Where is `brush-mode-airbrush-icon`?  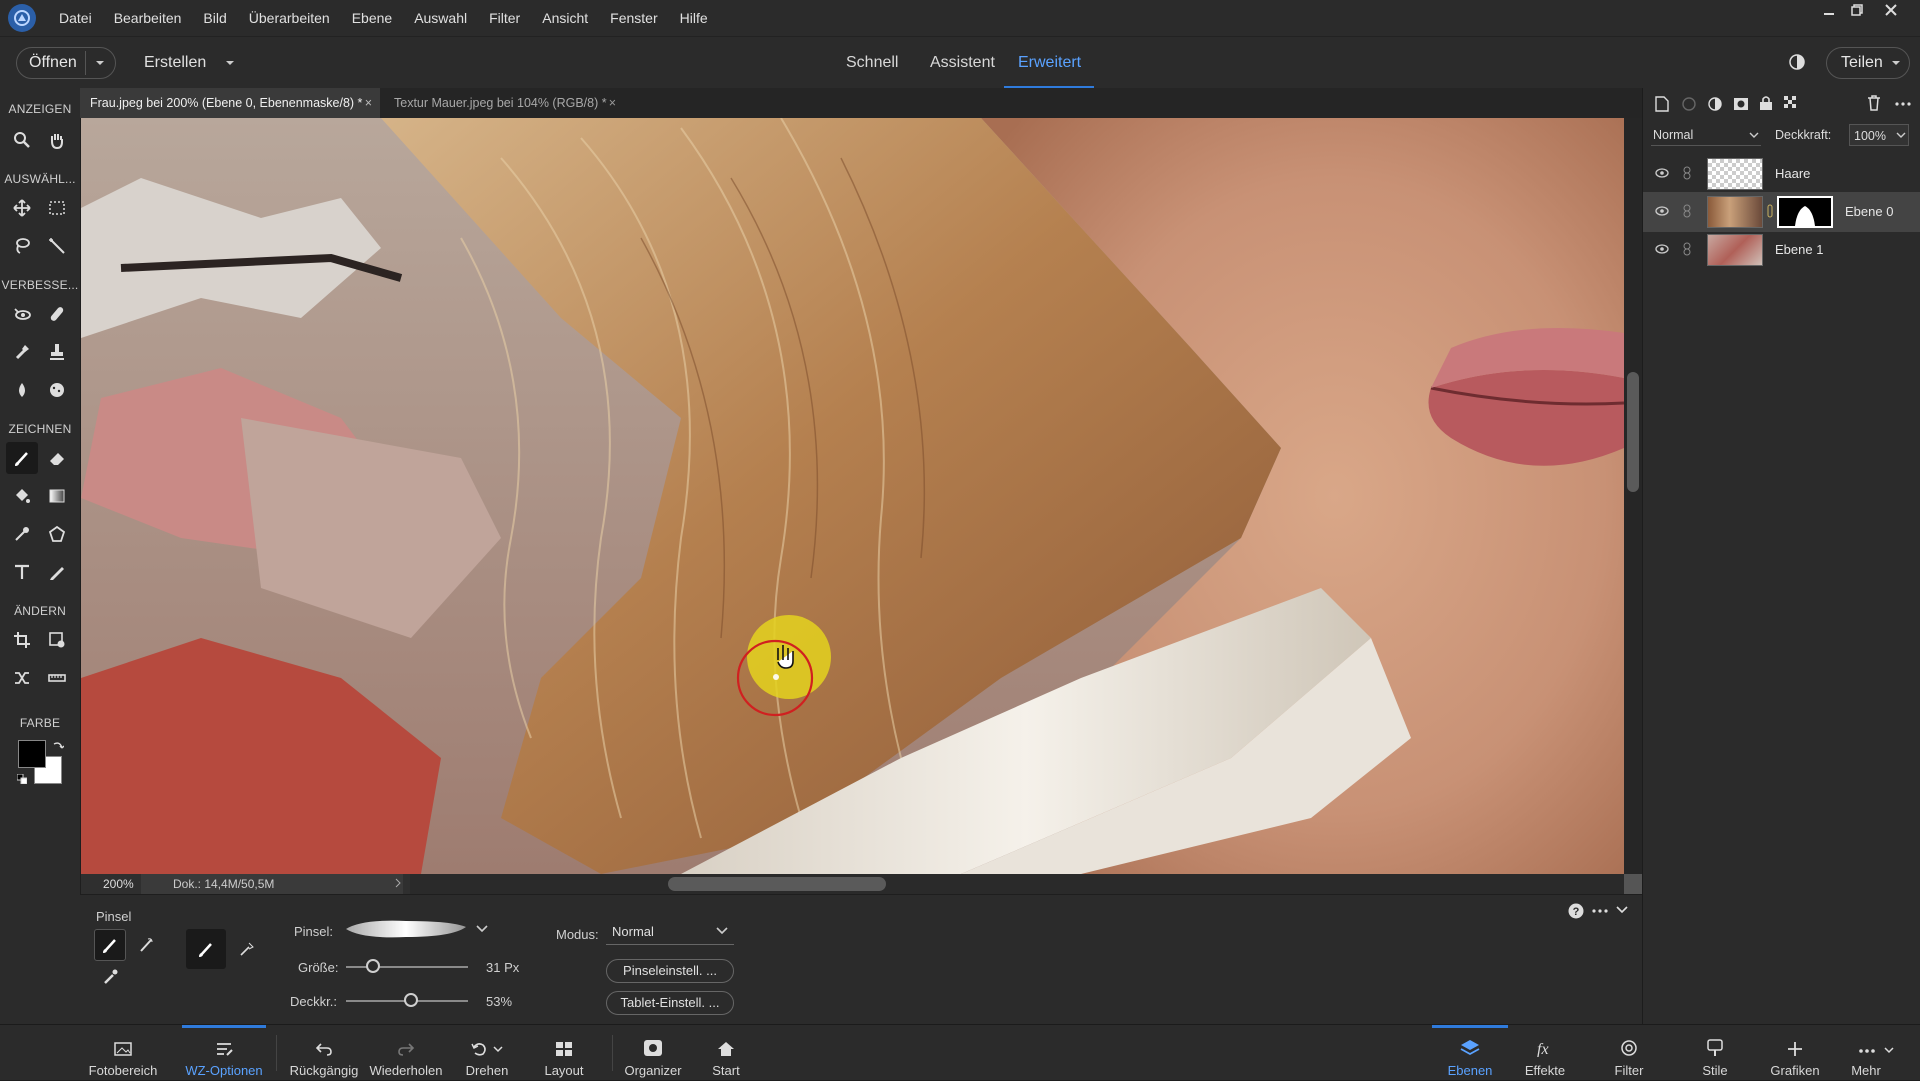 brush-mode-airbrush-icon is located at coordinates (246, 949).